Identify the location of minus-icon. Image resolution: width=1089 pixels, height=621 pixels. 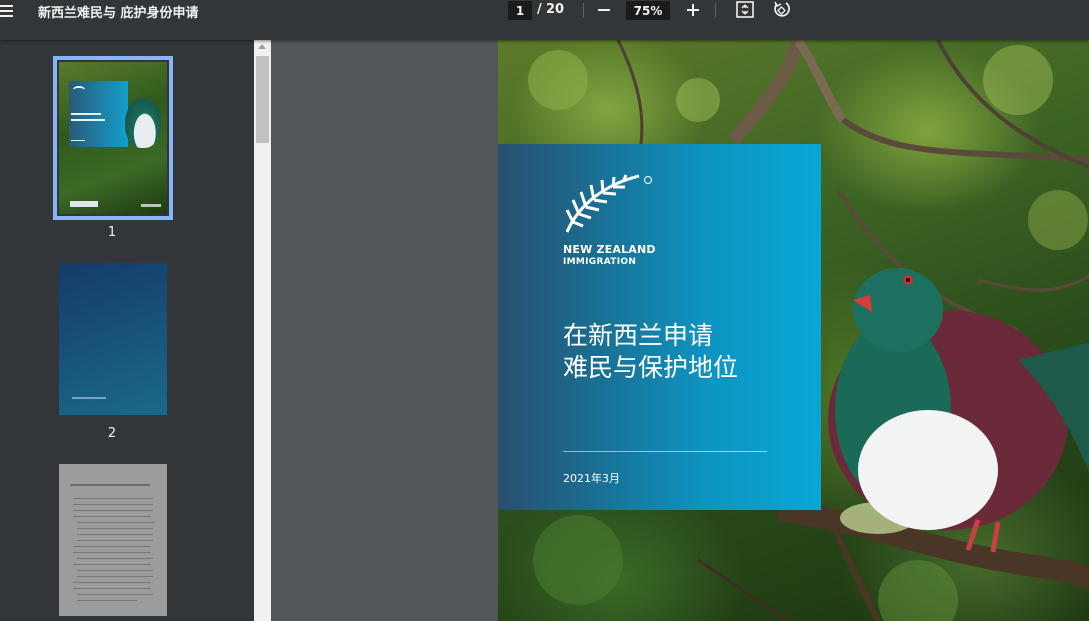
(604, 10).